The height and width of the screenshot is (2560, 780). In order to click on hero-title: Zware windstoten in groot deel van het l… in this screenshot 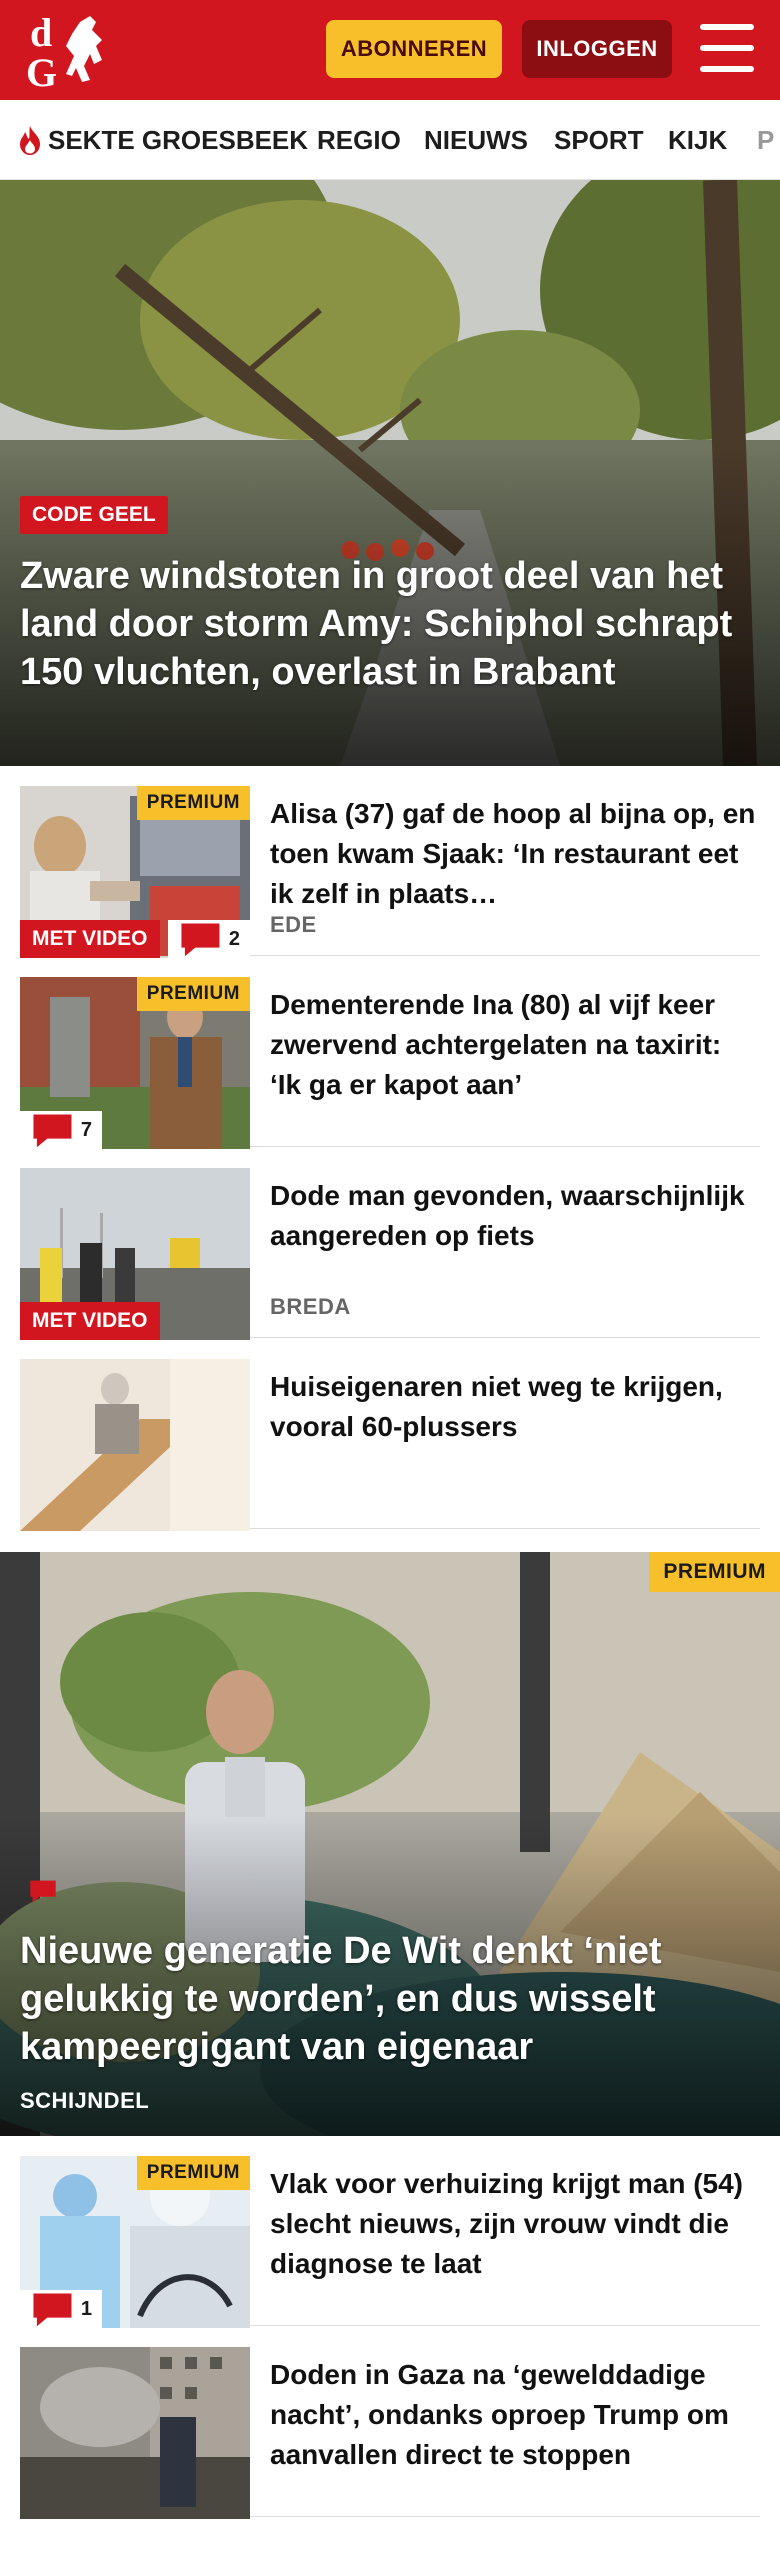, I will do `click(380, 624)`.